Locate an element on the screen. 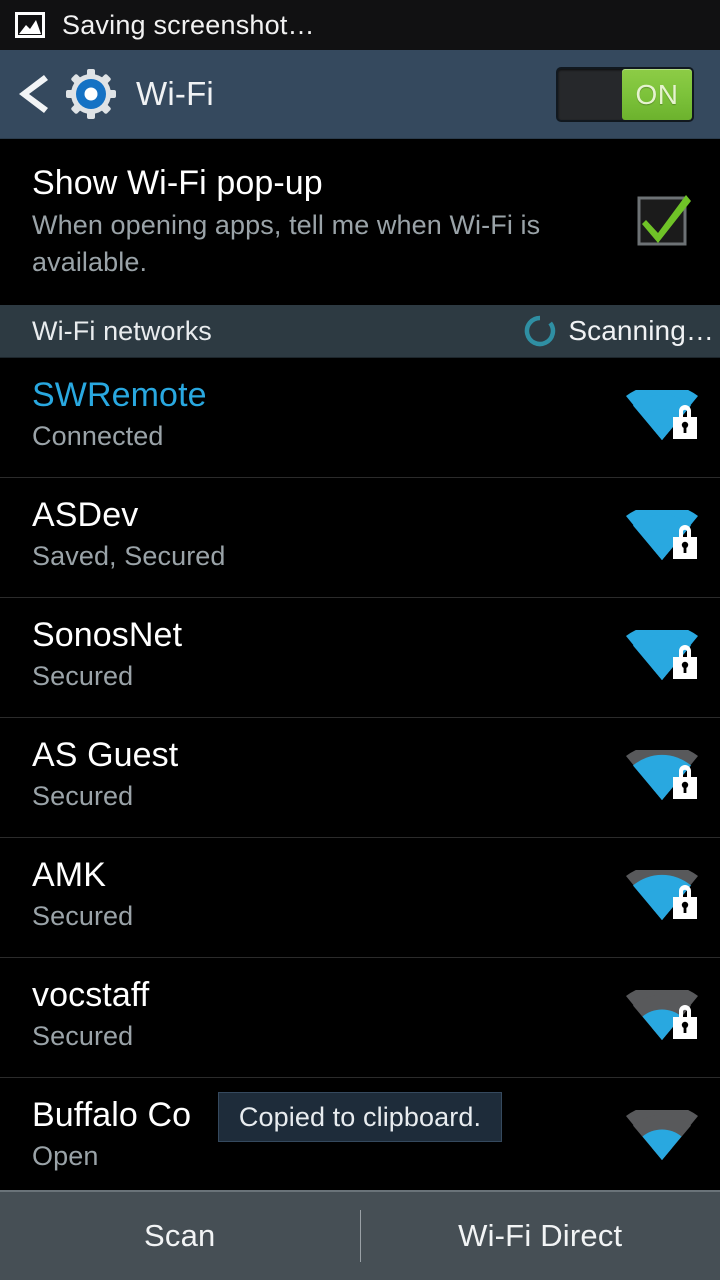 This screenshot has height=1280, width=720. wifi-toggle-label: ON is located at coordinates (657, 94).